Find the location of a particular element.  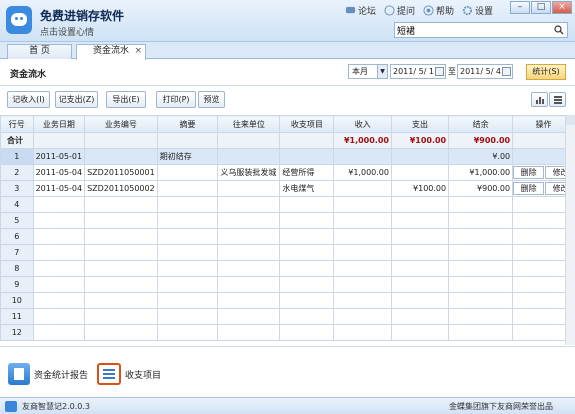

minimize-button: – is located at coordinates (520, 7).